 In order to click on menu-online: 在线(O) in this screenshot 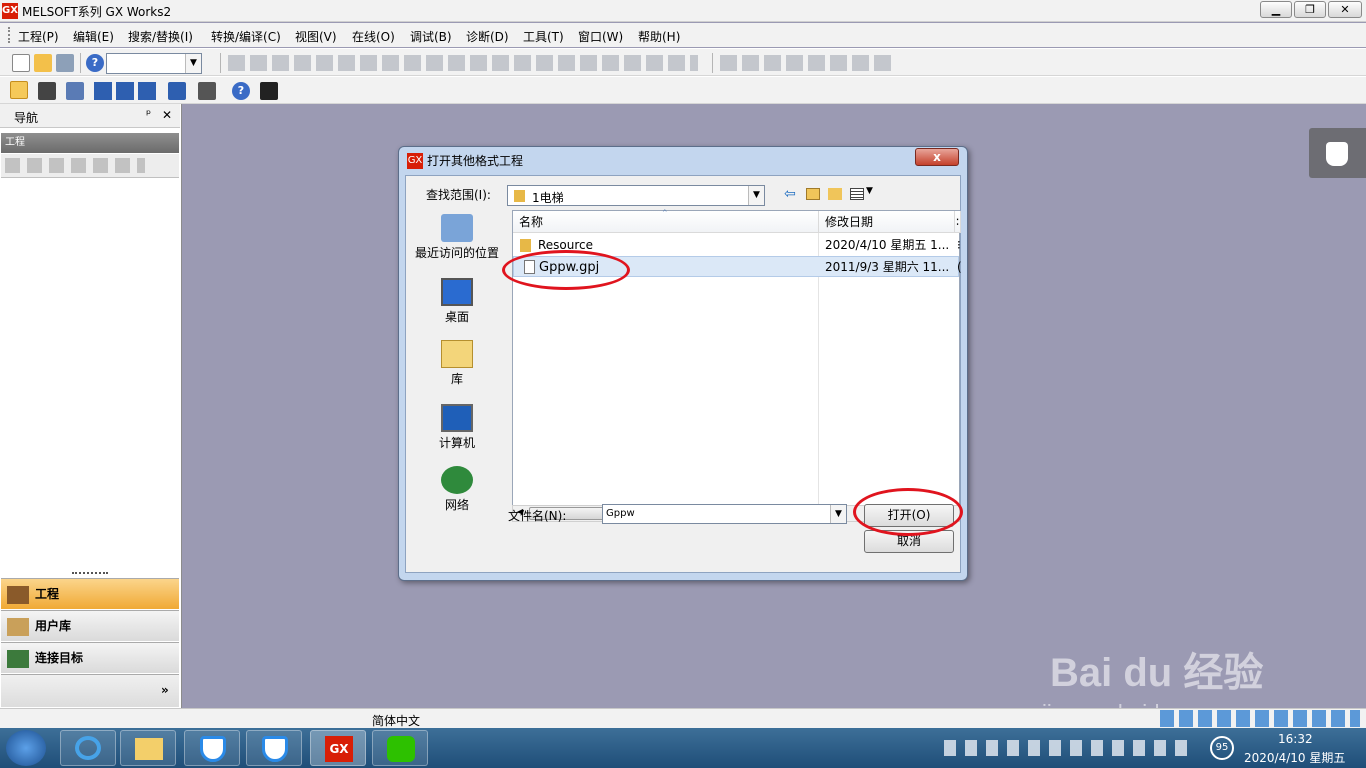, I will do `click(373, 36)`.